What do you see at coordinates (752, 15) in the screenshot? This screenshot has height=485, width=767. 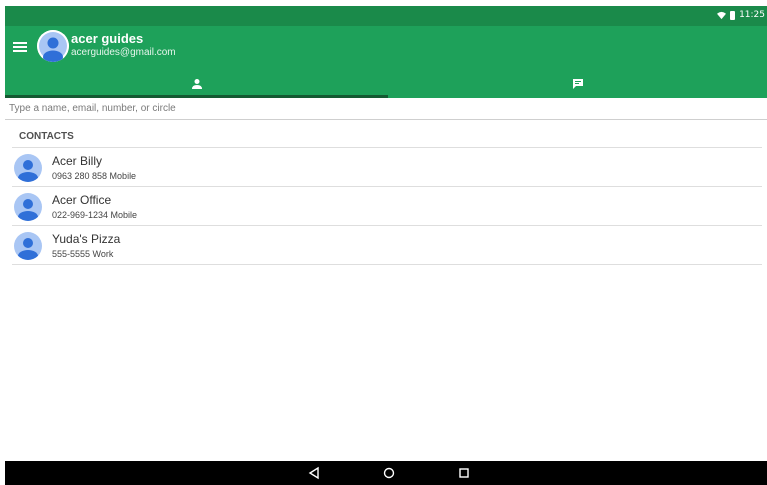 I see `status-time: 11:25` at bounding box center [752, 15].